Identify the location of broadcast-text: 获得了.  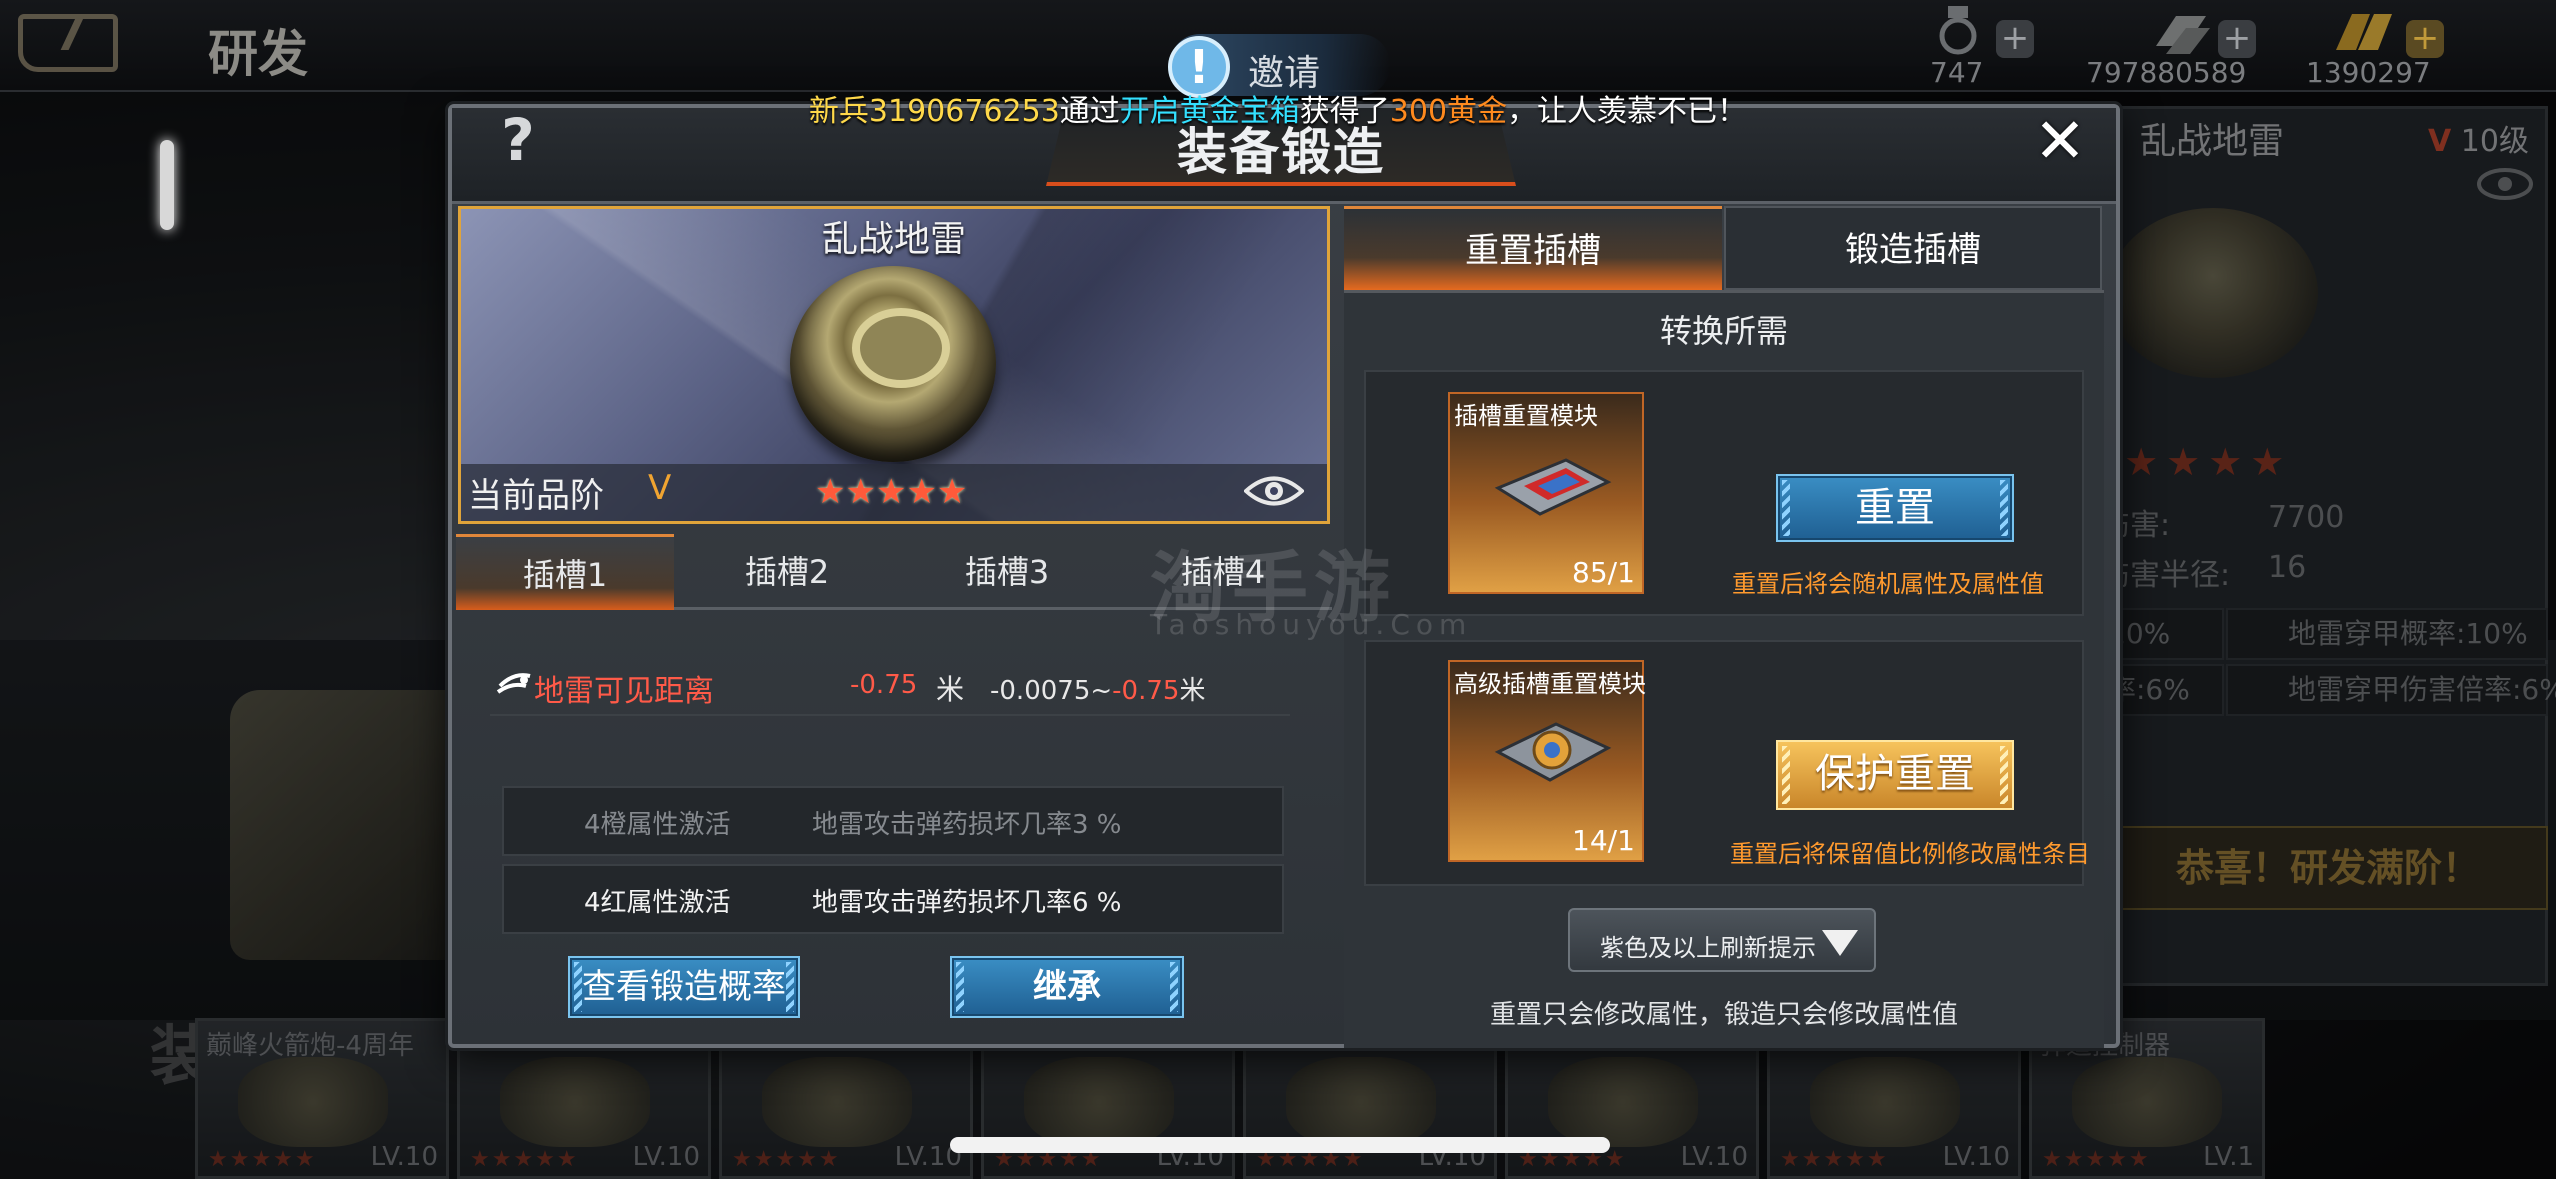
(1344, 111).